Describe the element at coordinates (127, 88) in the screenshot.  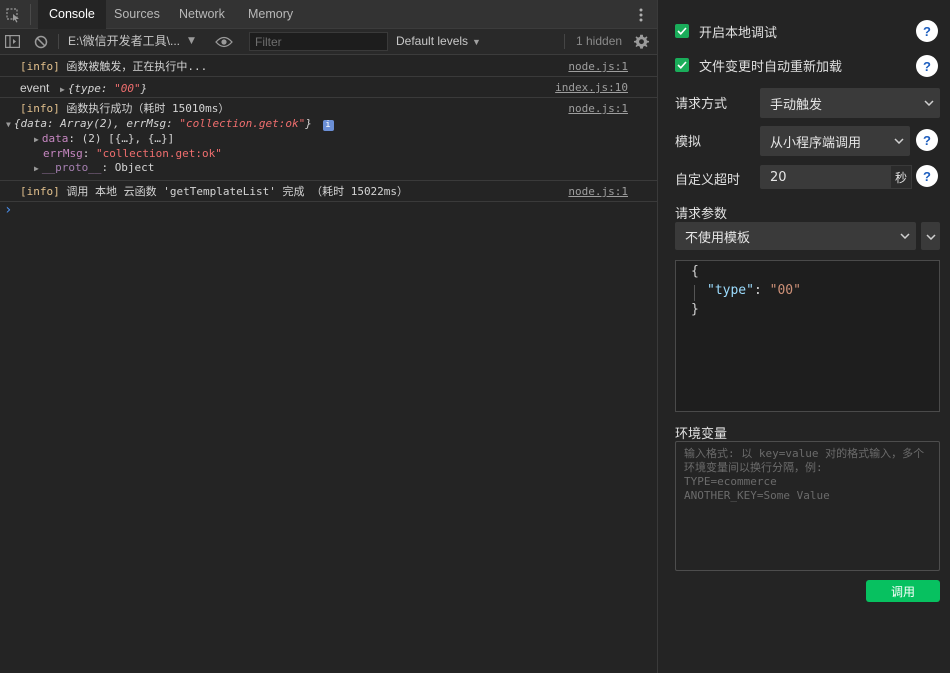
I see `object-preview-value: "00"` at that location.